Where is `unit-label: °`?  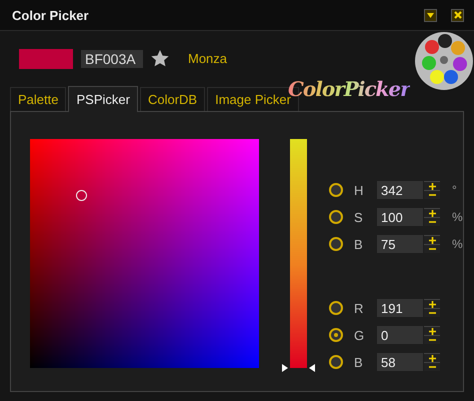
unit-label: ° is located at coordinates (454, 190).